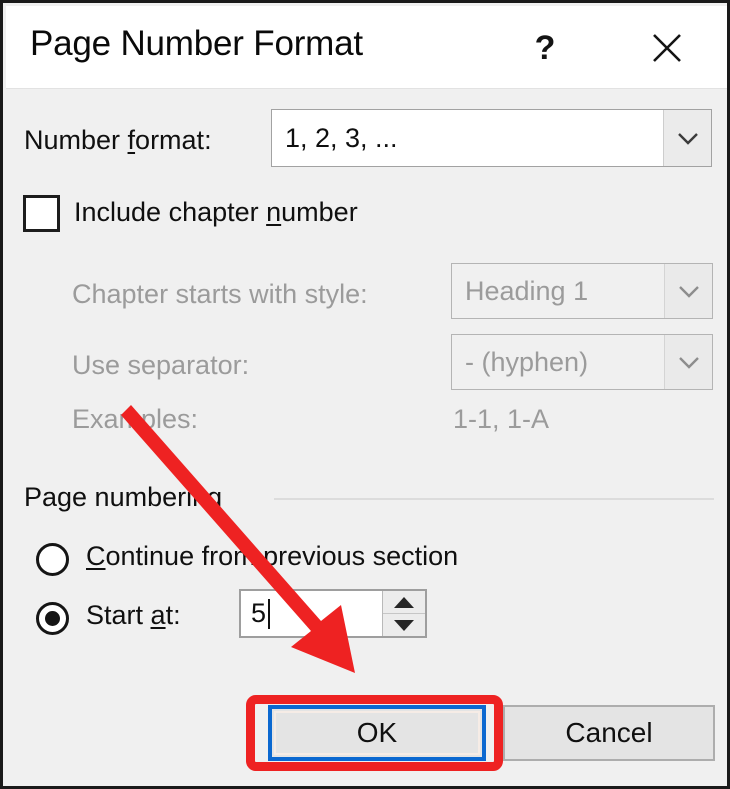  Describe the element at coordinates (259, 613) in the screenshot. I see `start-at-value: 5` at that location.